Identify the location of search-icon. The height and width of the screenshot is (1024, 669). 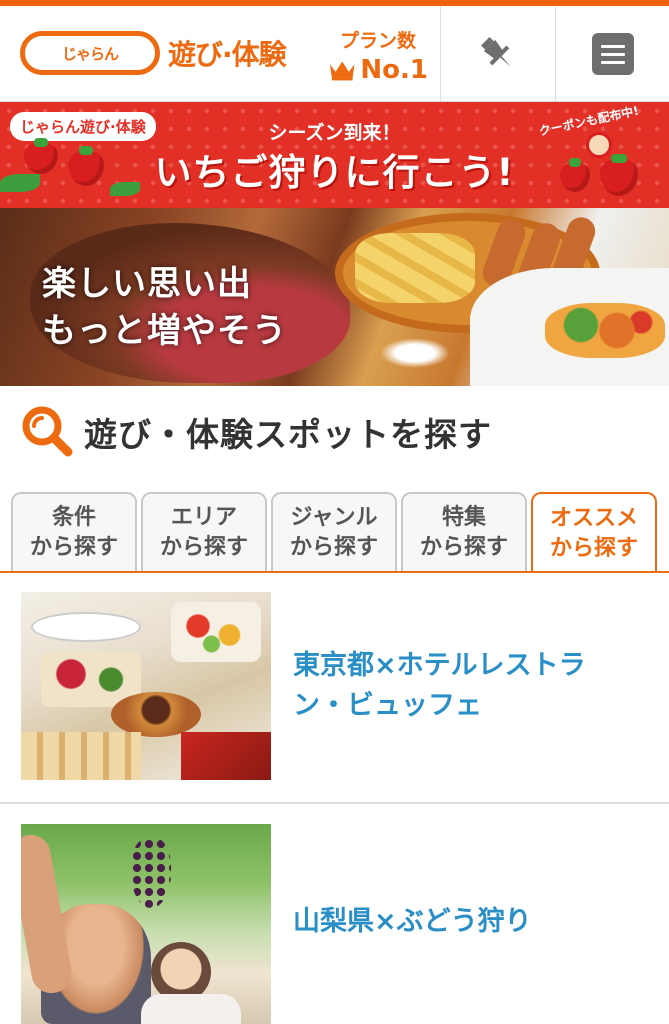
(47, 431).